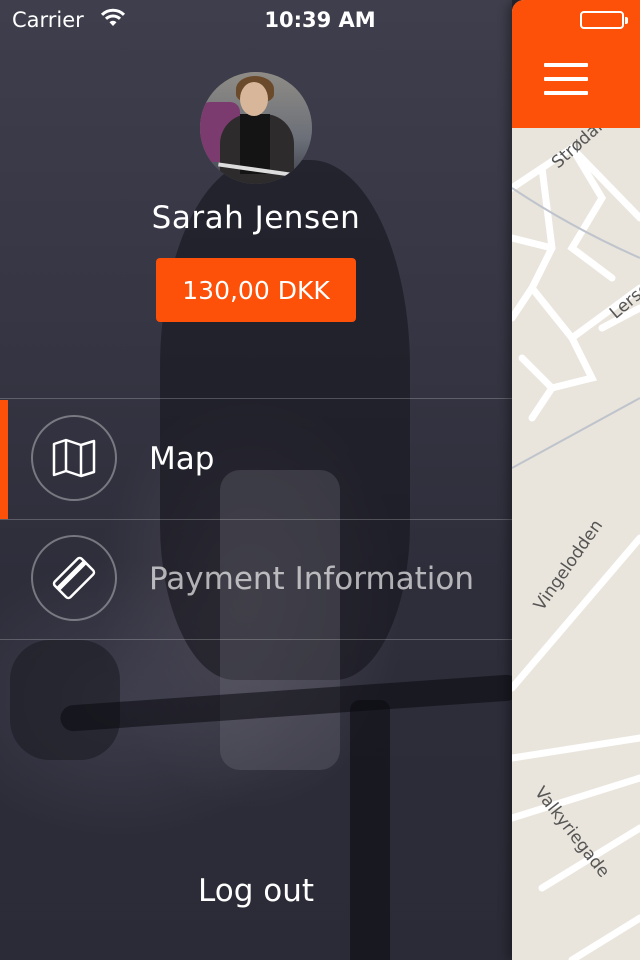  I want to click on menu-item-map: Map, so click(256, 459).